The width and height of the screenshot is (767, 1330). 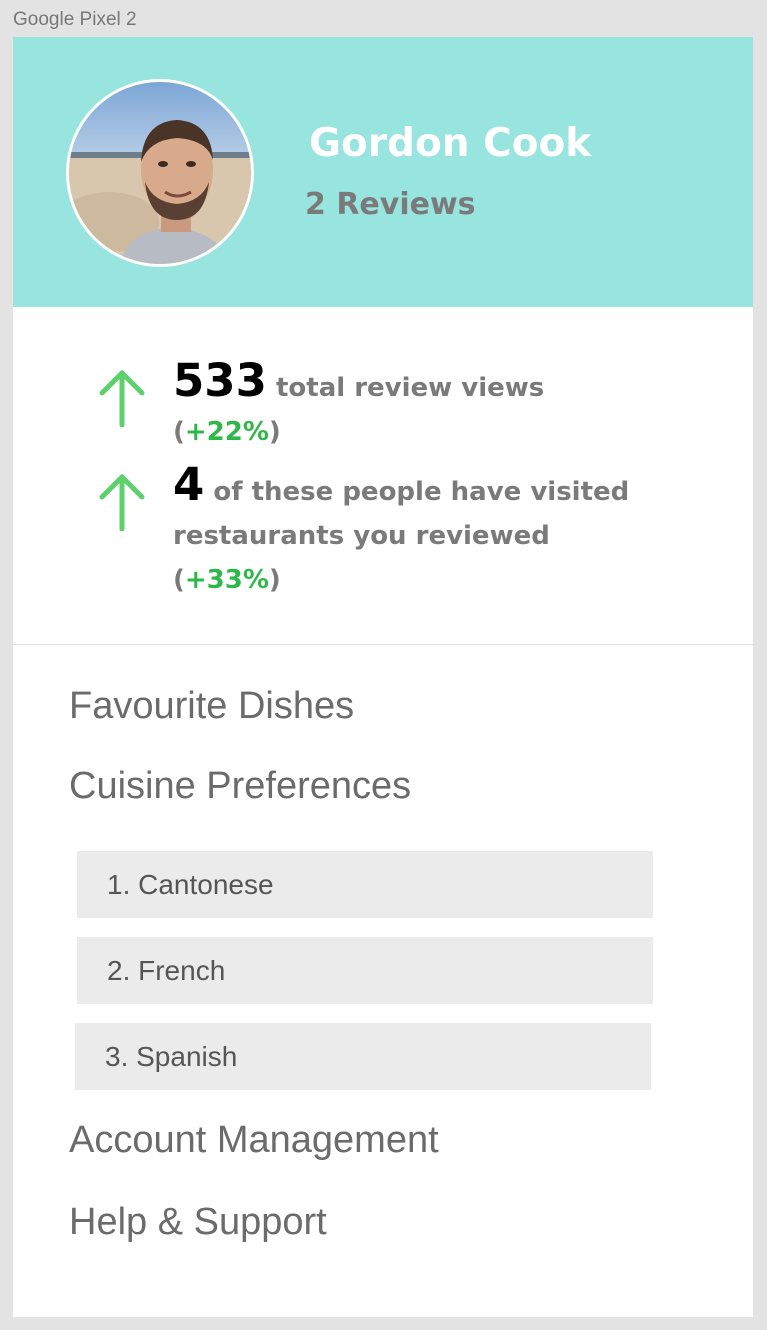 What do you see at coordinates (413, 406) in the screenshot?
I see `stat-text: 533 total review views (+22%)` at bounding box center [413, 406].